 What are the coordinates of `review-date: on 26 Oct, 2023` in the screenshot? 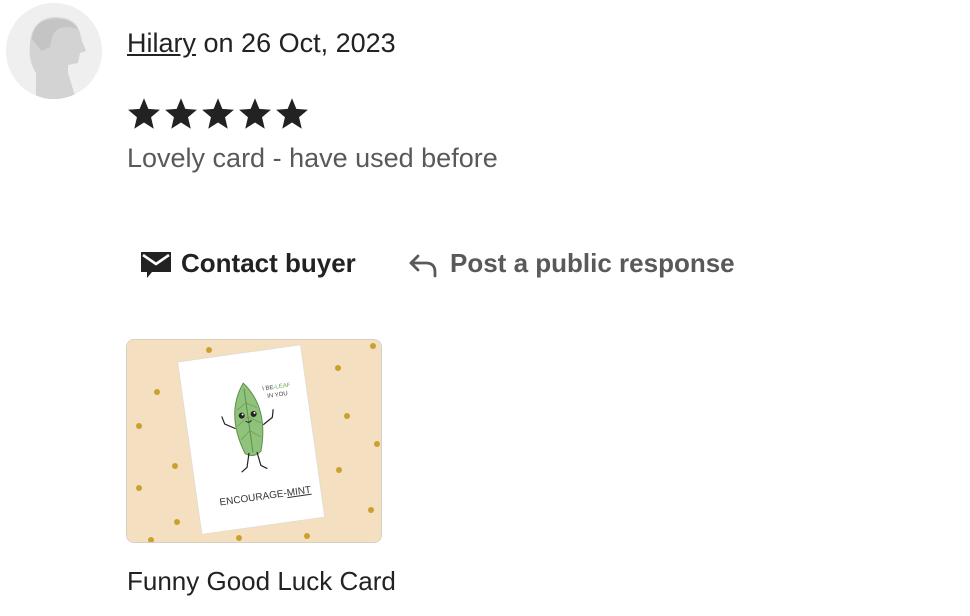 It's located at (296, 43).